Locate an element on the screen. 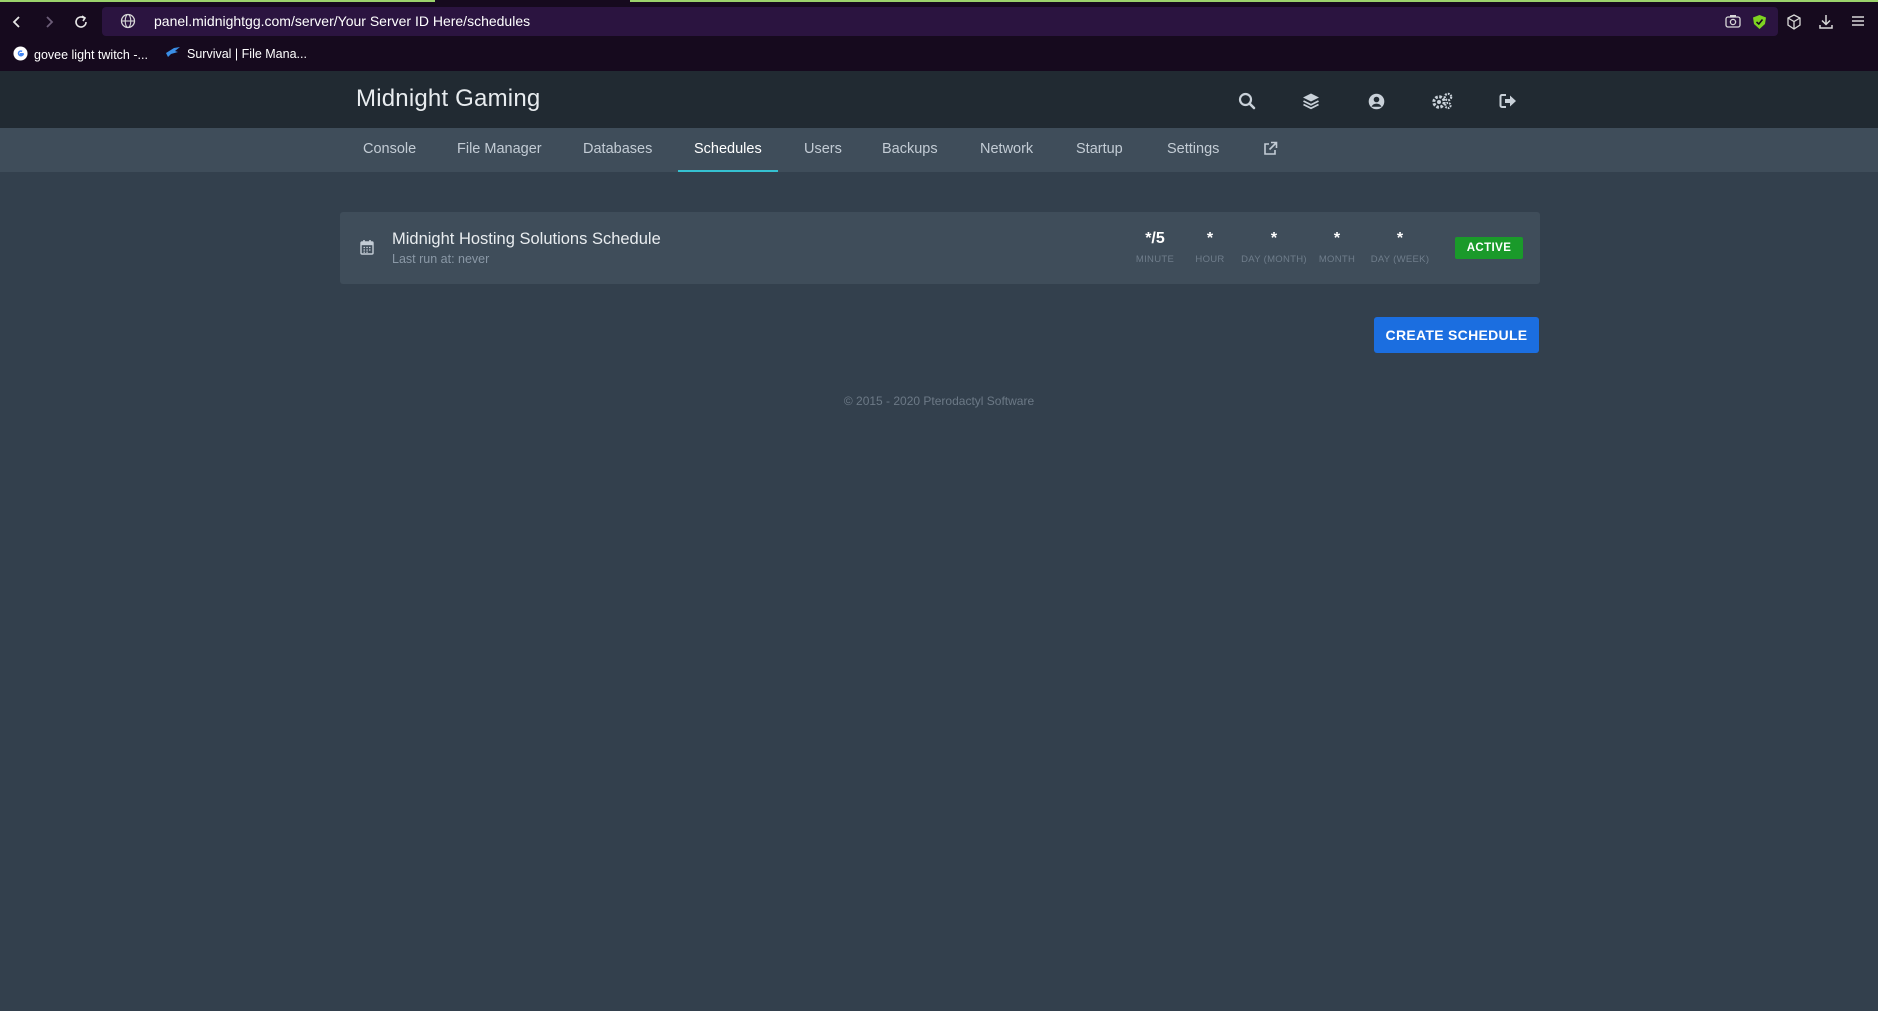 The height and width of the screenshot is (1011, 1878). extensions-box-icon is located at coordinates (1794, 24).